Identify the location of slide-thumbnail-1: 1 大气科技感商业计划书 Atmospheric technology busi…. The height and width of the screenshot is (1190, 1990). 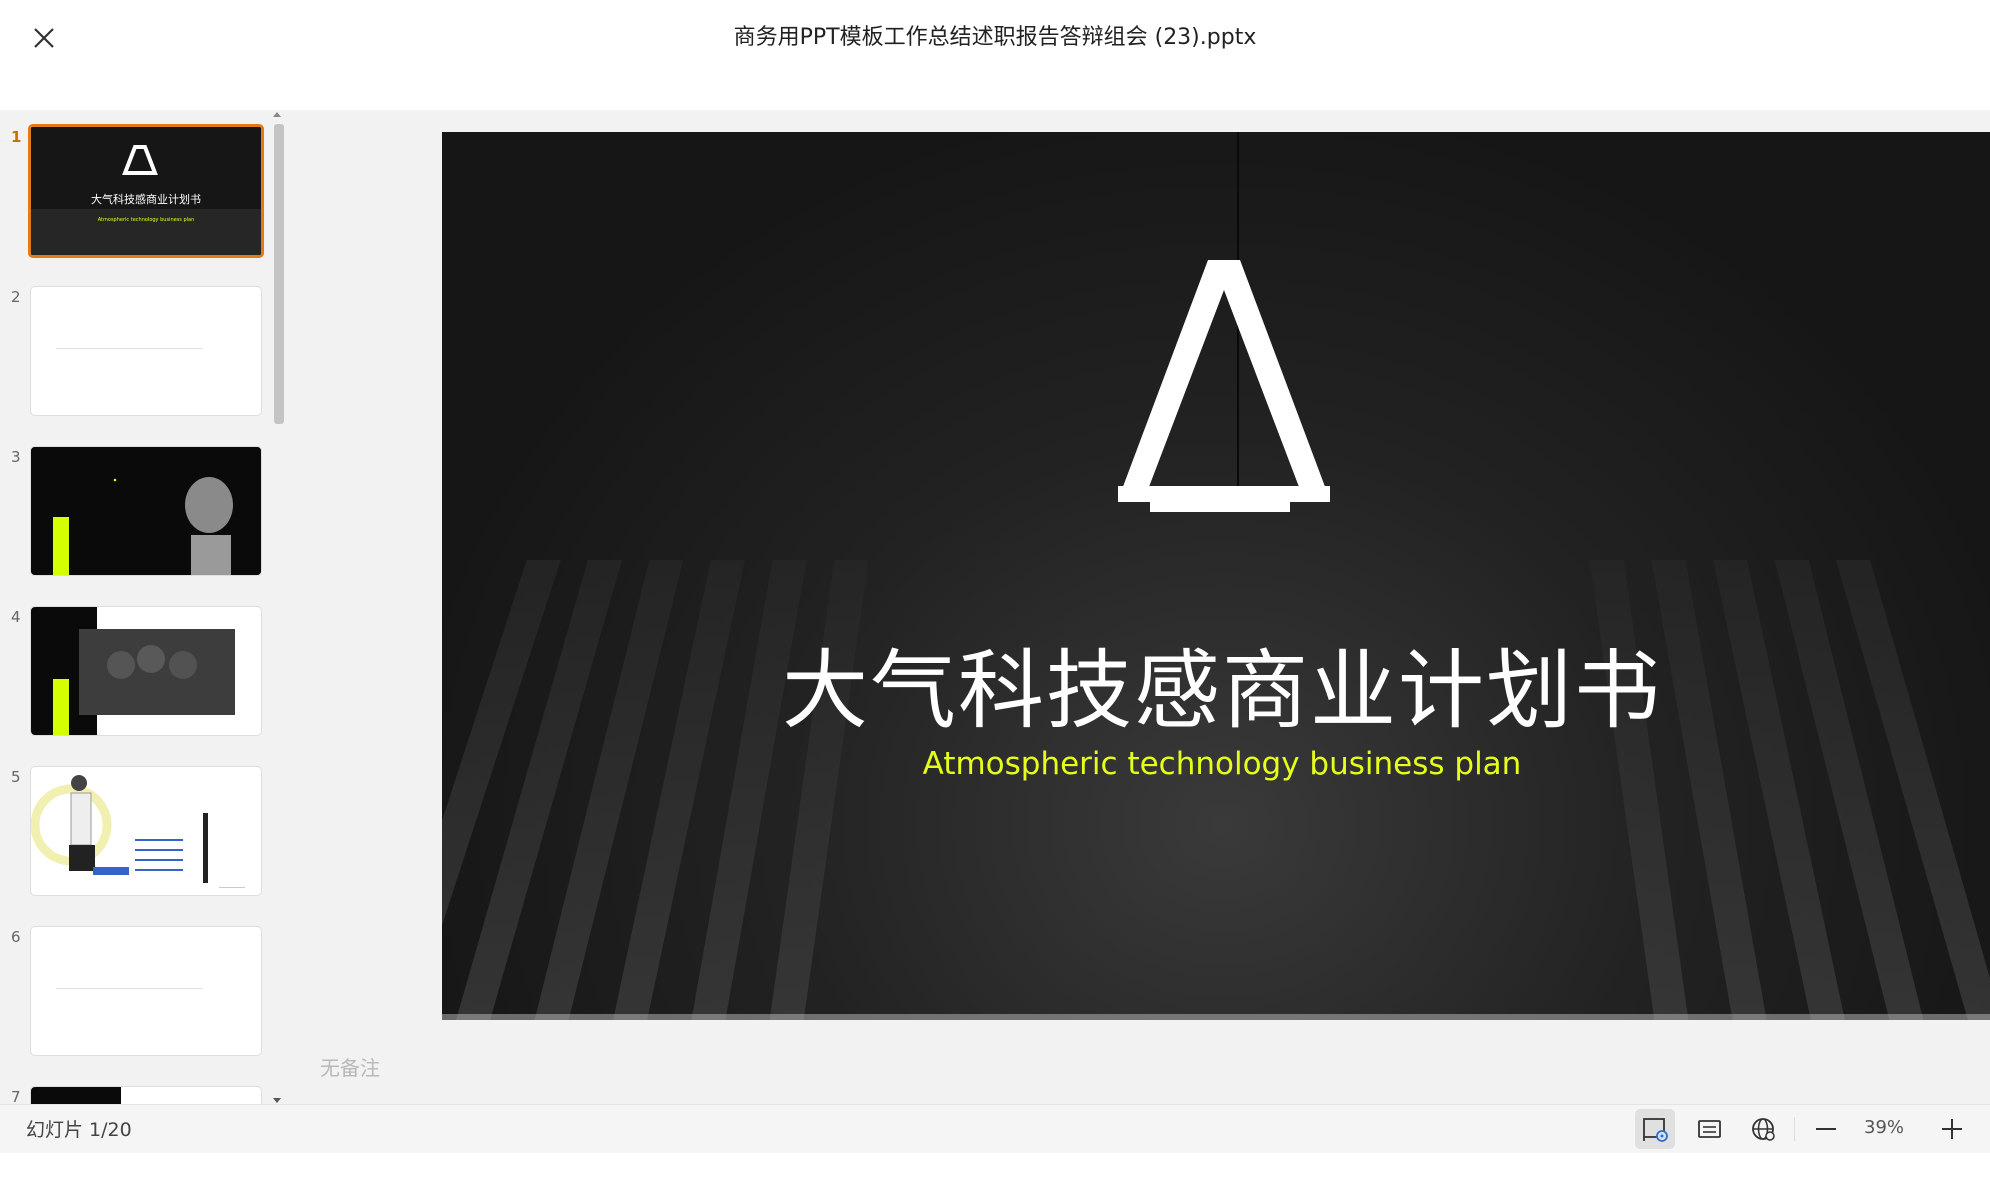
(135, 184).